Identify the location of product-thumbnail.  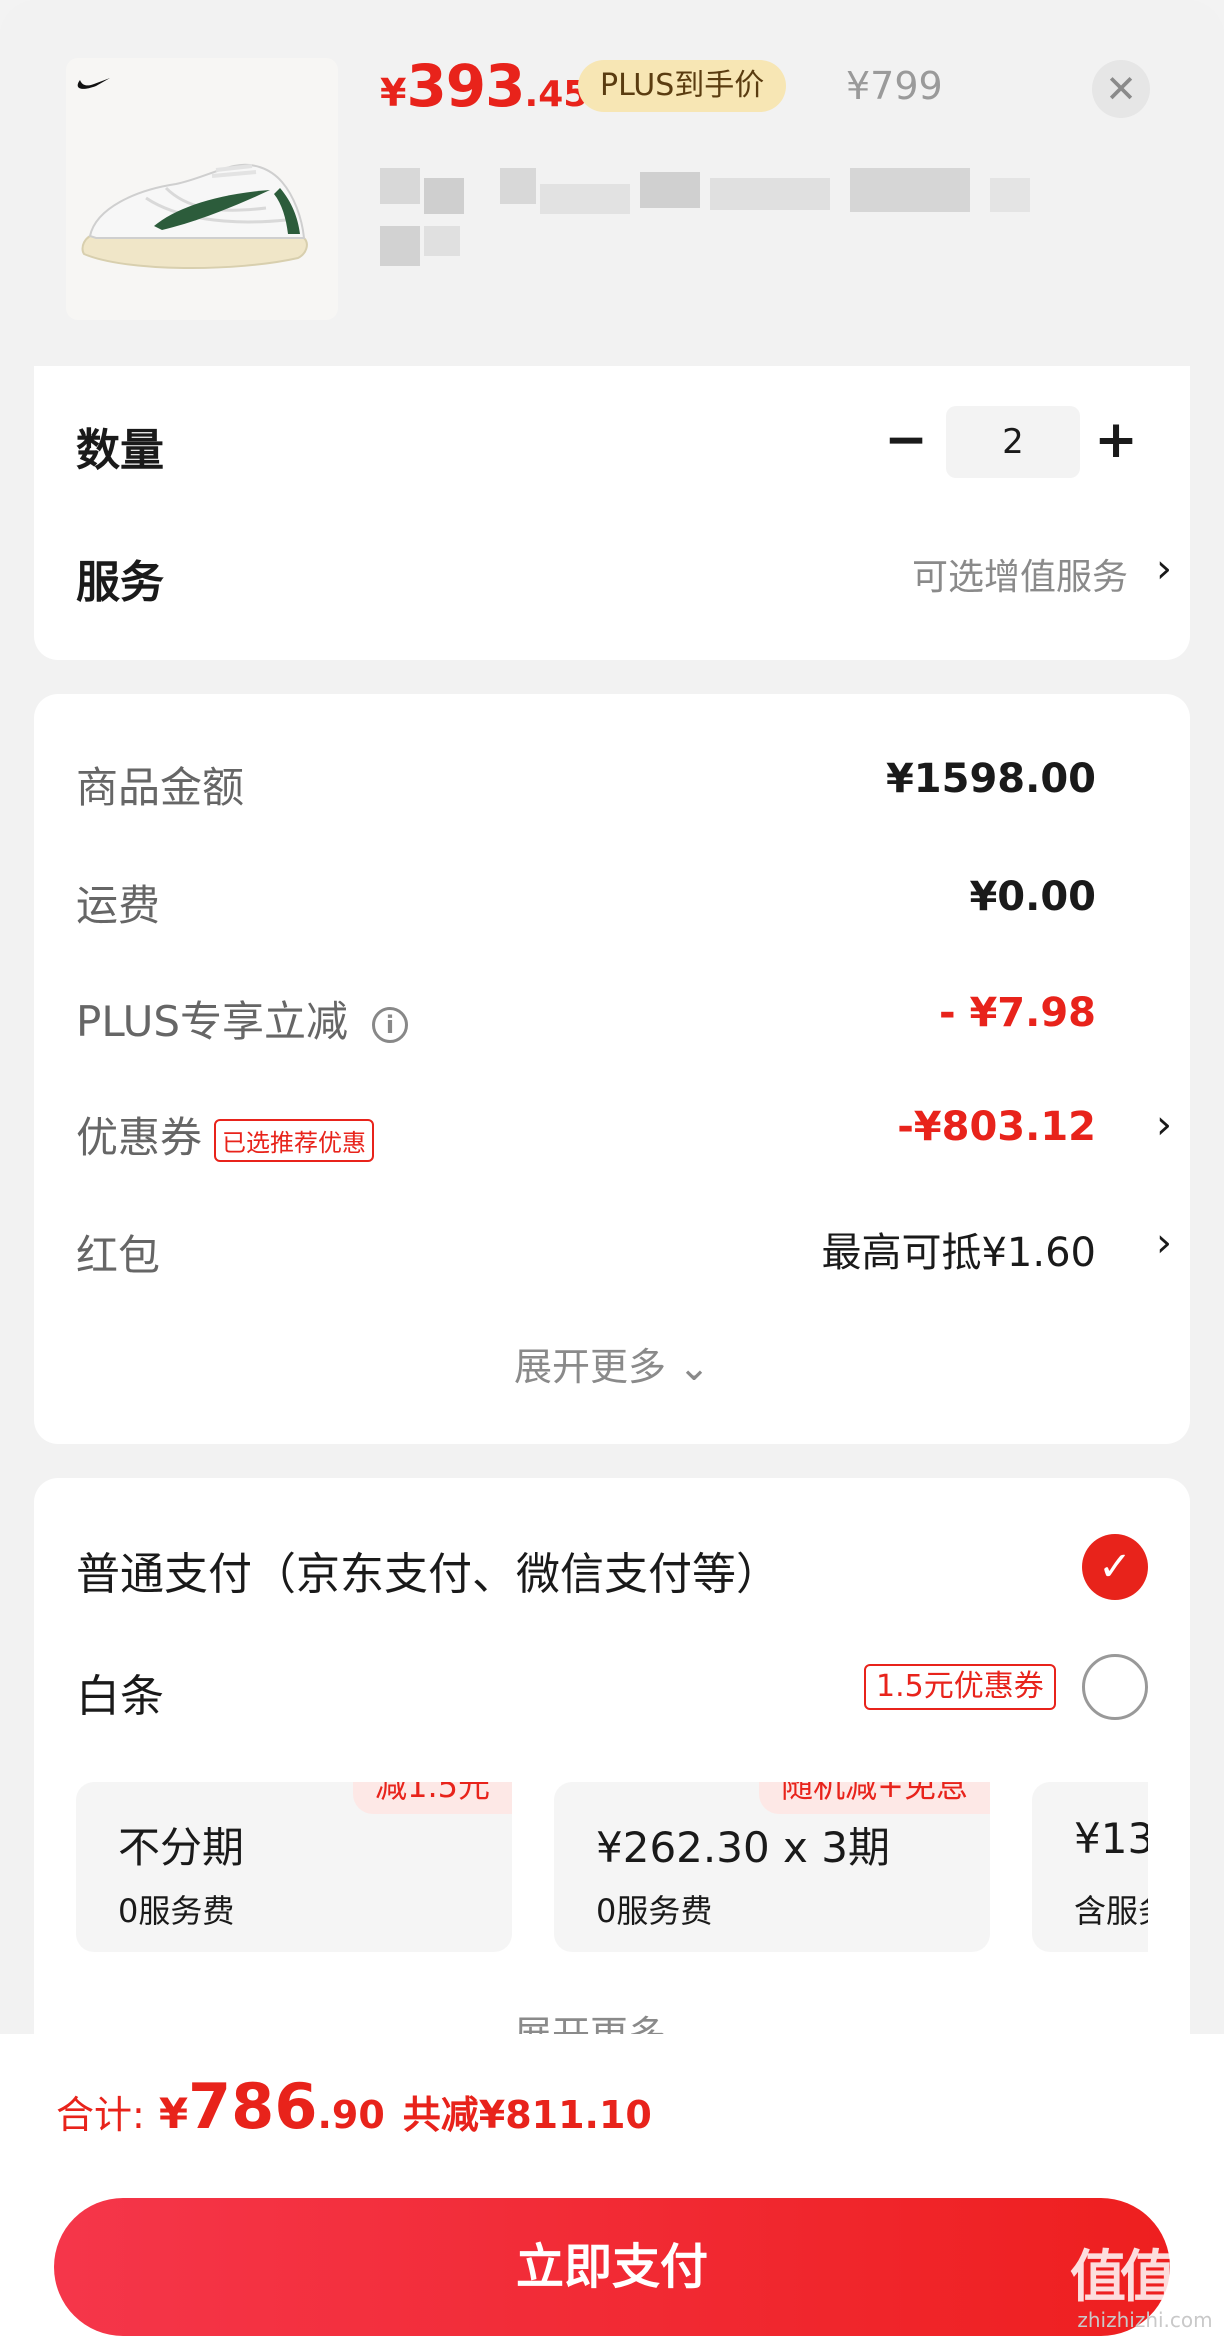
(202, 189).